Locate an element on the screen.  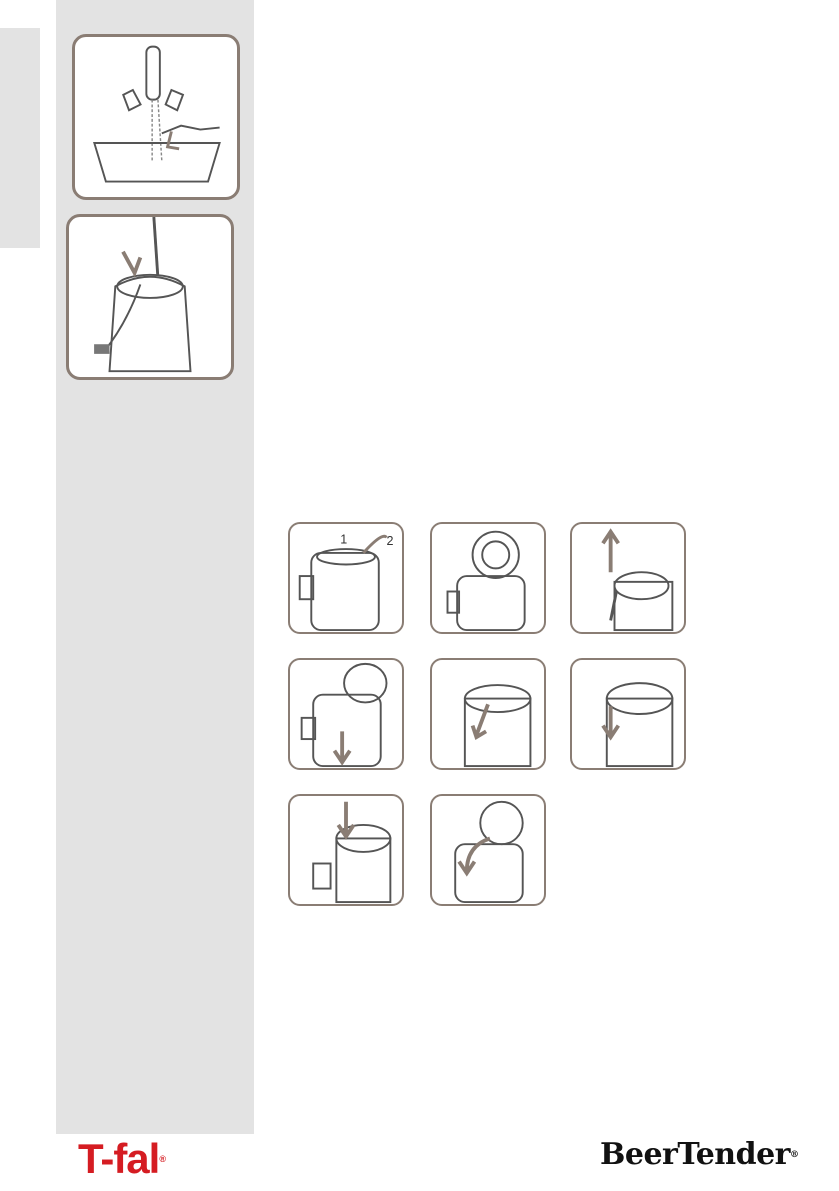
press-down-icon is located at coordinates (344, 715).